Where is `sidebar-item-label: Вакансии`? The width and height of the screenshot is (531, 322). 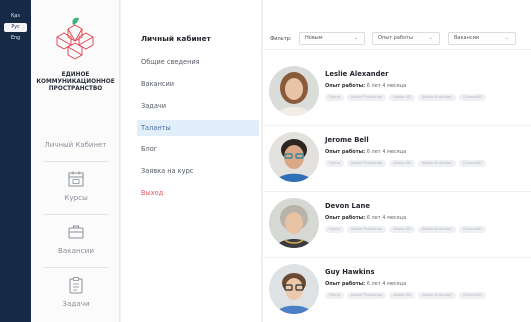 sidebar-item-label: Вакансии is located at coordinates (76, 250).